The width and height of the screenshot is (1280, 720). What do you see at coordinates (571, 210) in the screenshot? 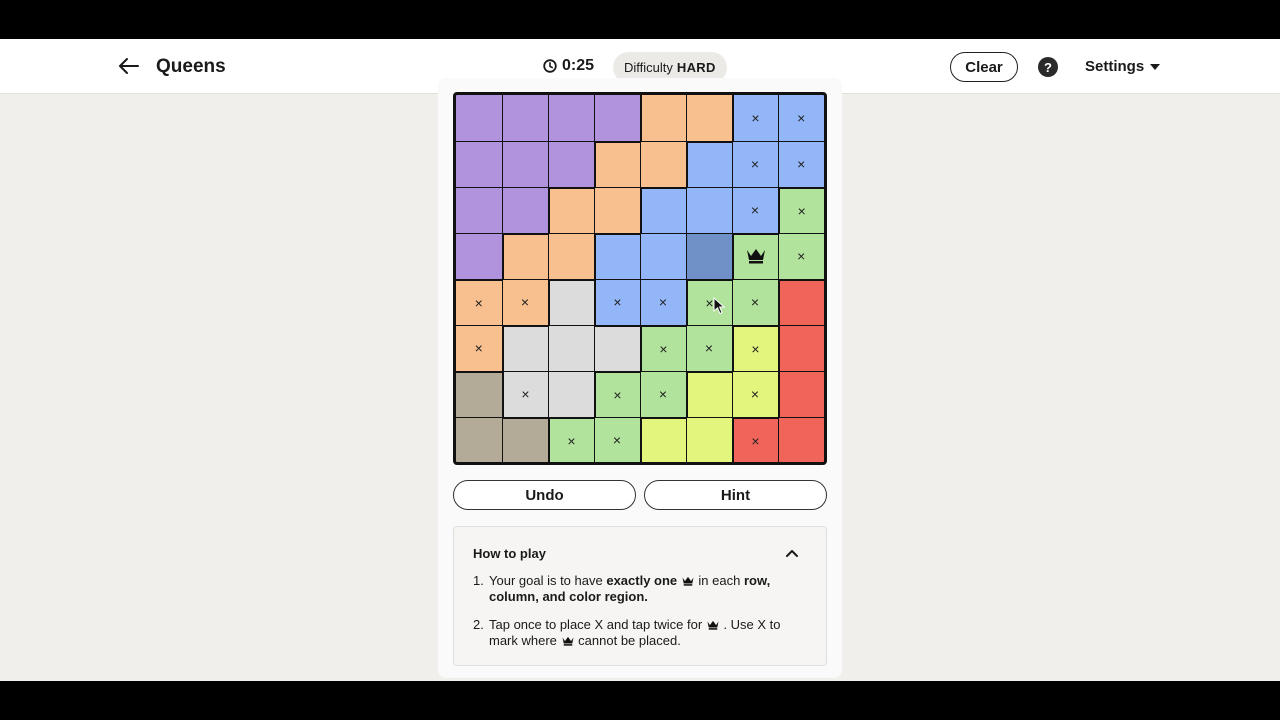
I see `board-cell-r3c3` at bounding box center [571, 210].